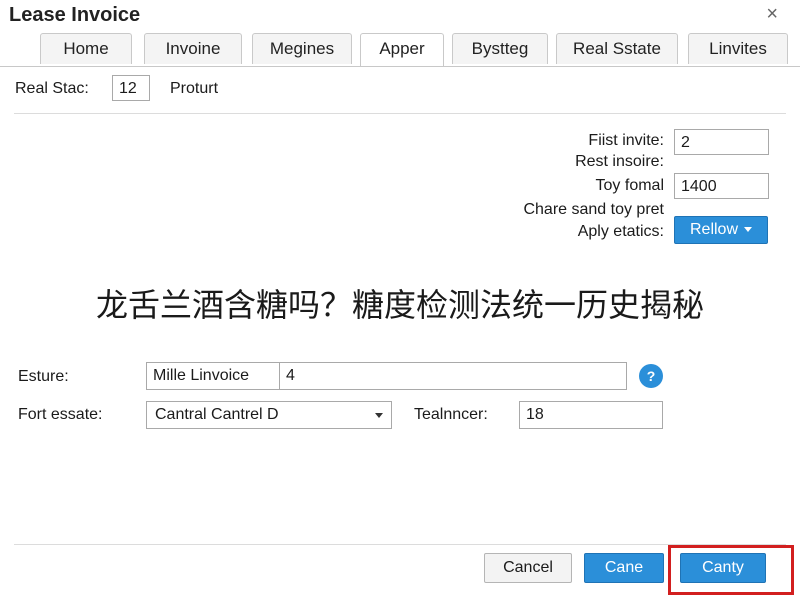 The height and width of the screenshot is (600, 800). Describe the element at coordinates (617, 48) in the screenshot. I see `tab-real-sstate: Real Sstate` at that location.